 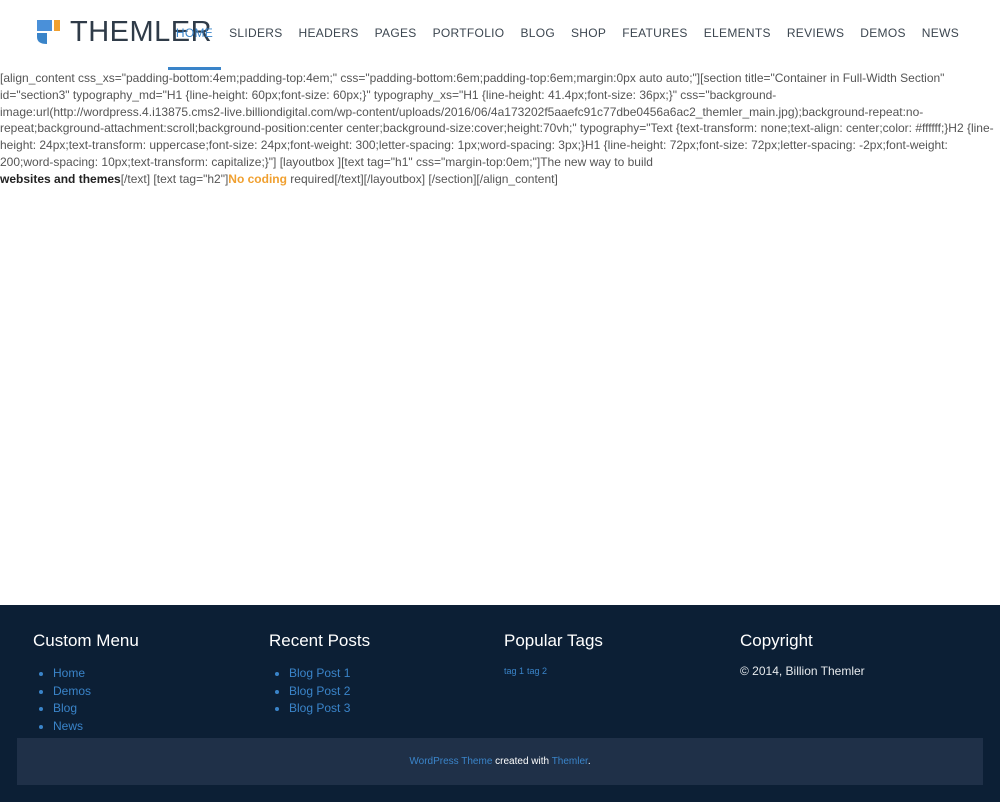 I want to click on post-link: Blog Post 1, so click(x=389, y=674).